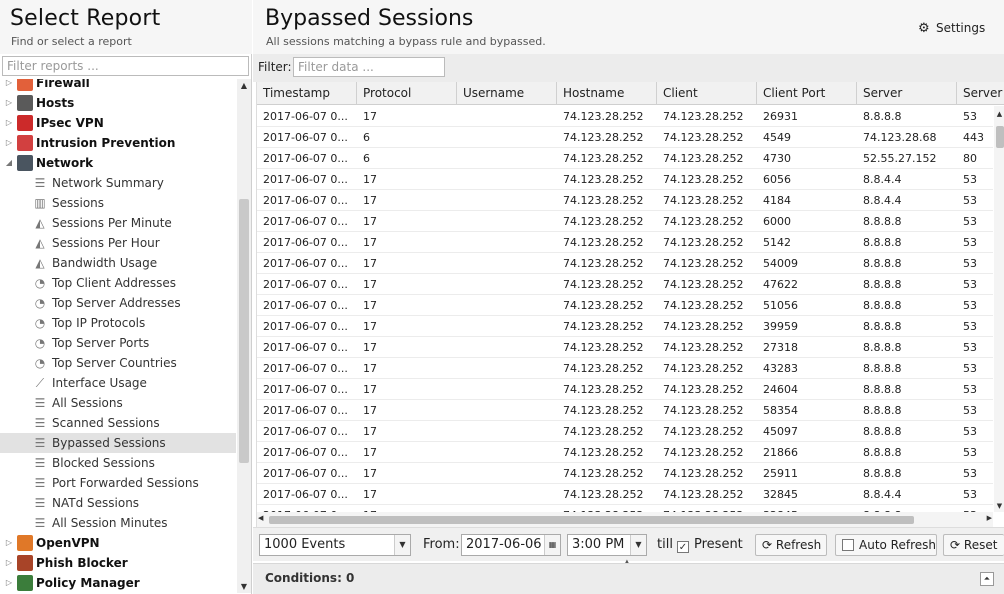  Describe the element at coordinates (780, 326) in the screenshot. I see `table-cell: 39959` at that location.